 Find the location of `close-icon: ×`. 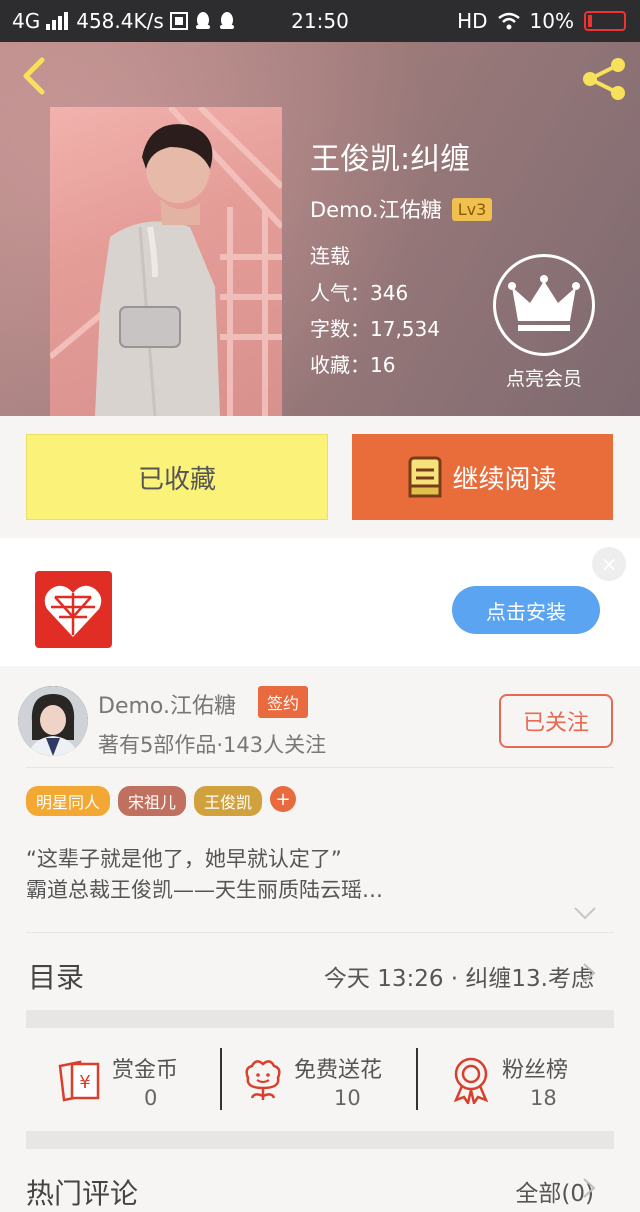

close-icon: × is located at coordinates (609, 564).